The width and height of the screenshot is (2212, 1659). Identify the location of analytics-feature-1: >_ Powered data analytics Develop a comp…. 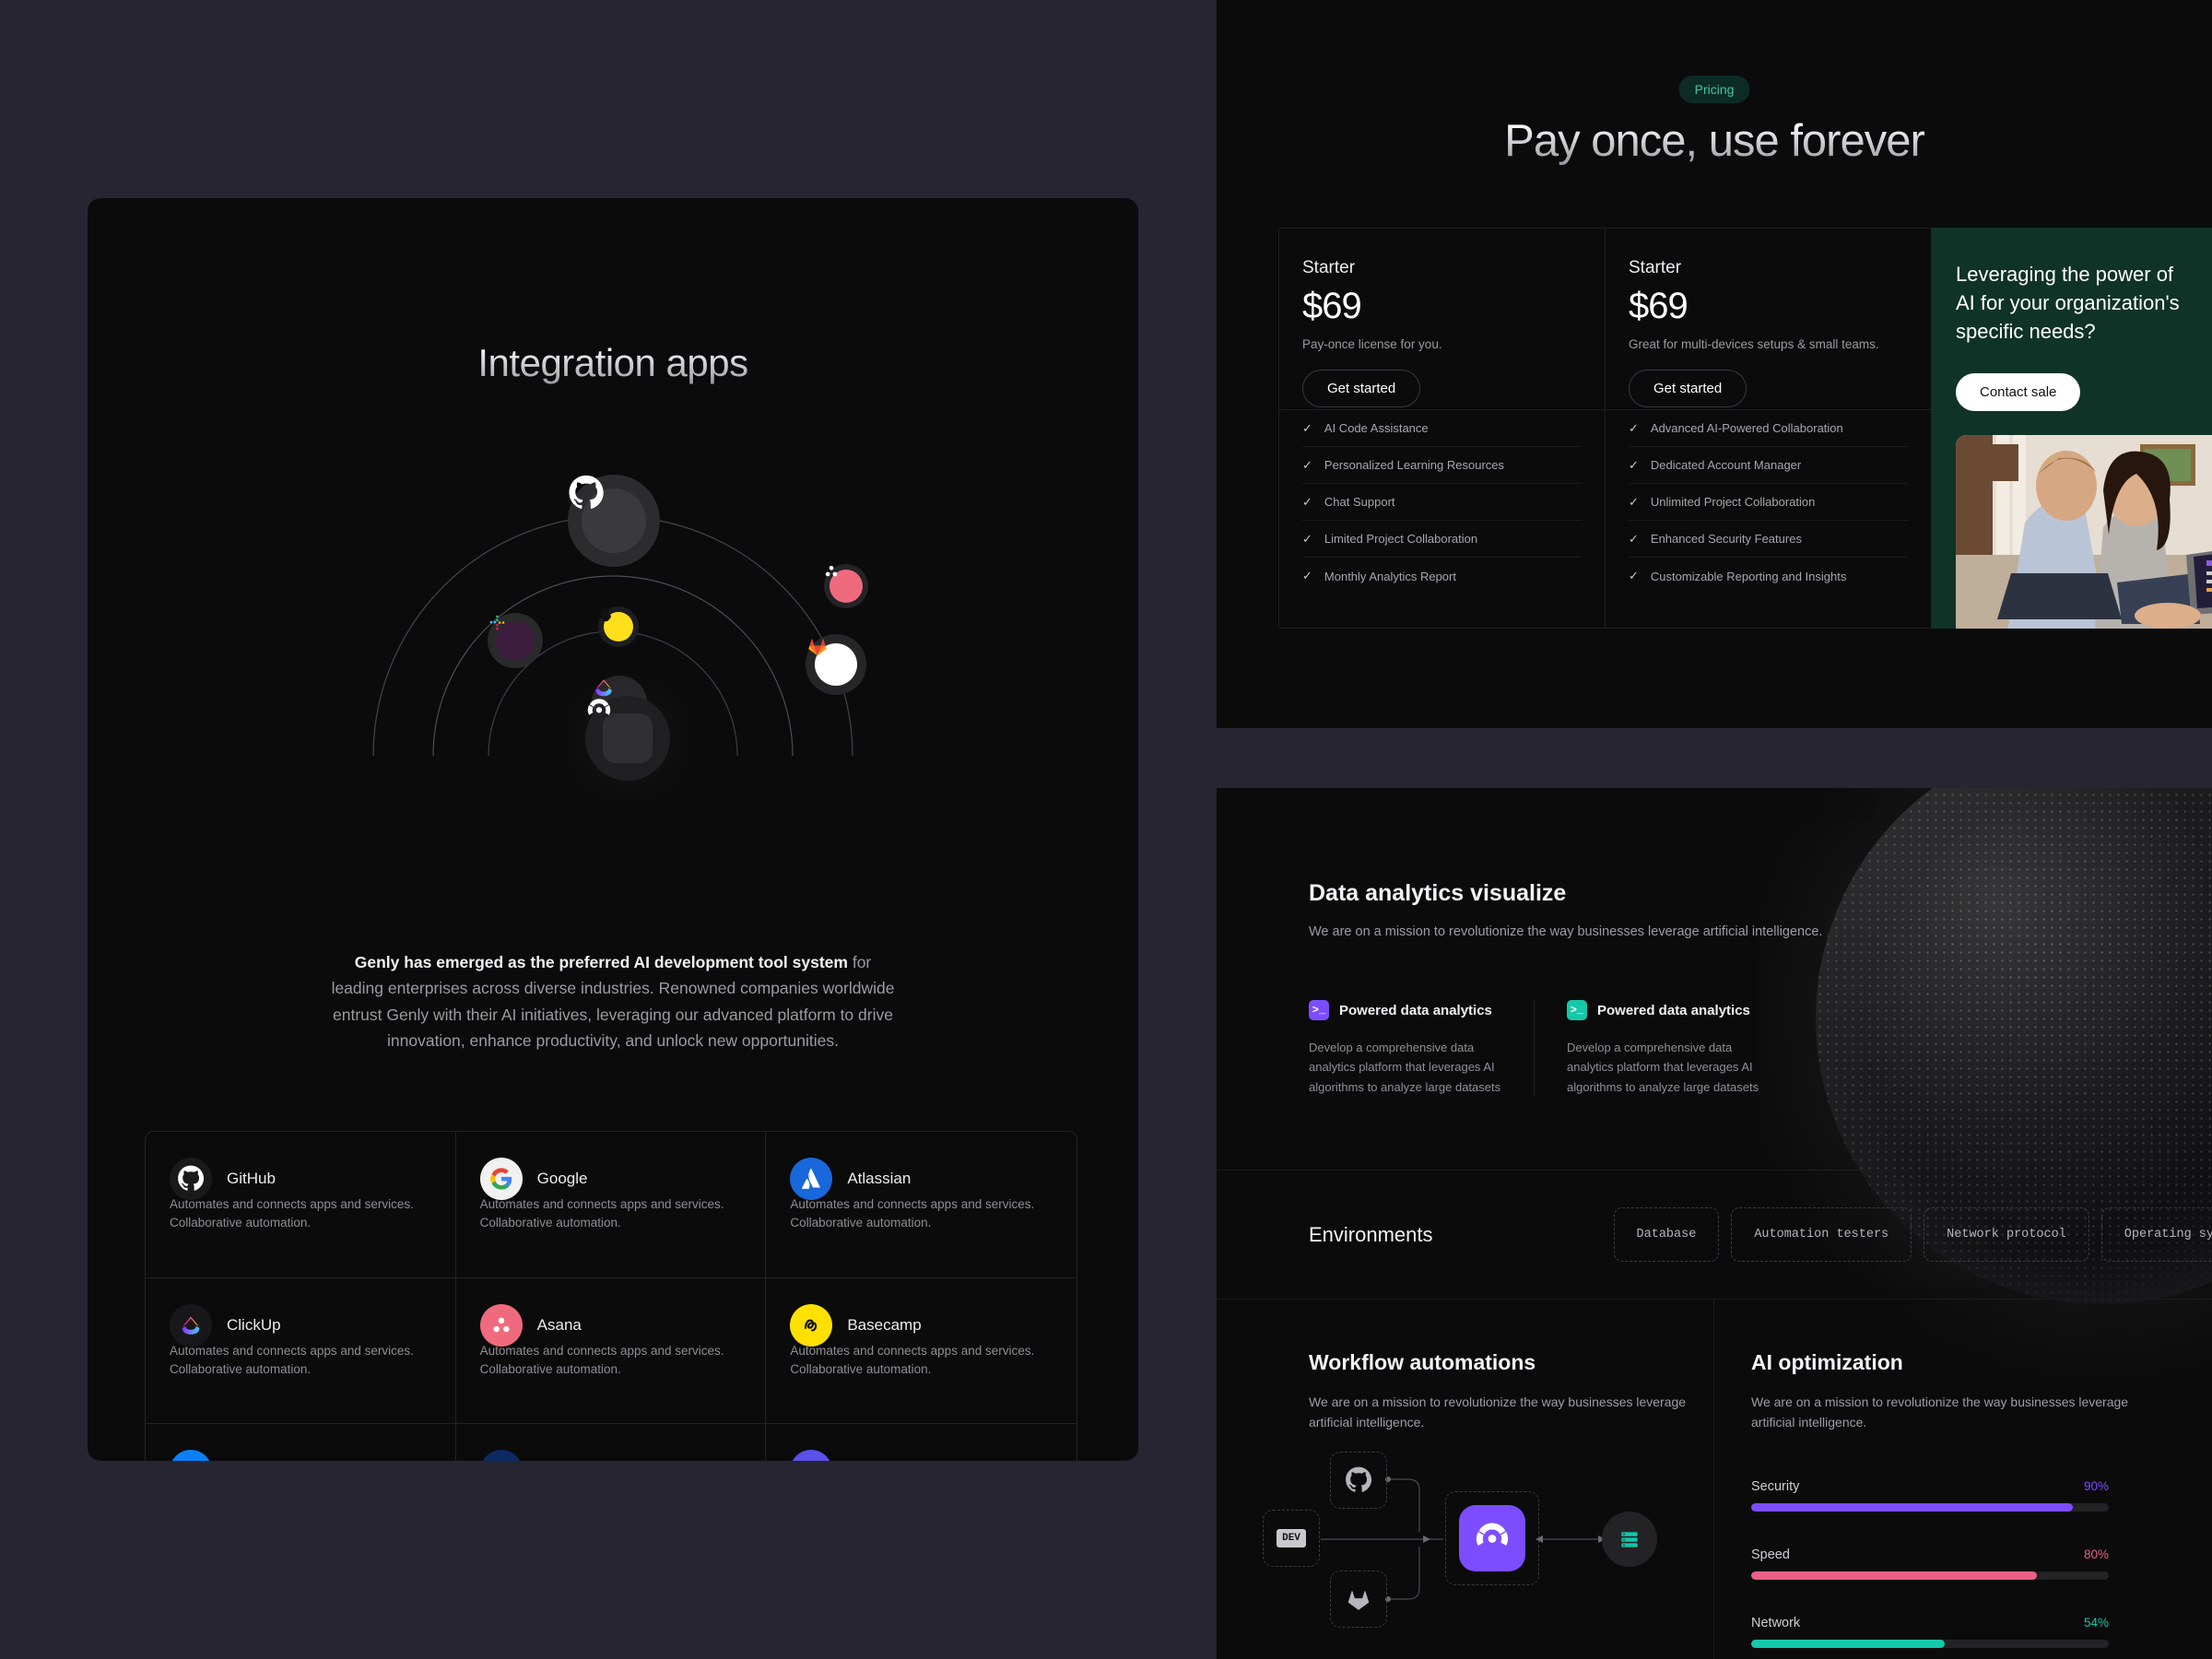
(1422, 1049).